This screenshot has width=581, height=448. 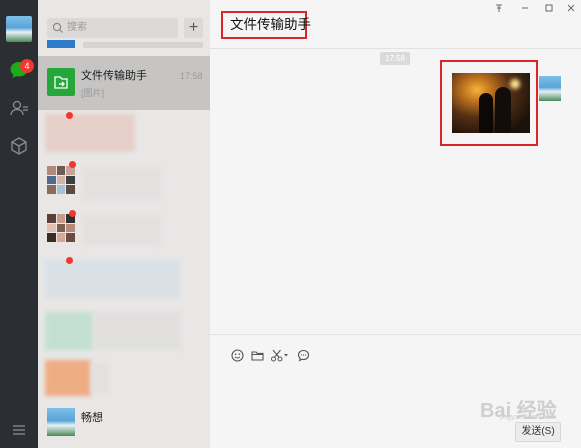 What do you see at coordinates (19, 108) in the screenshot?
I see `contacts-icon` at bounding box center [19, 108].